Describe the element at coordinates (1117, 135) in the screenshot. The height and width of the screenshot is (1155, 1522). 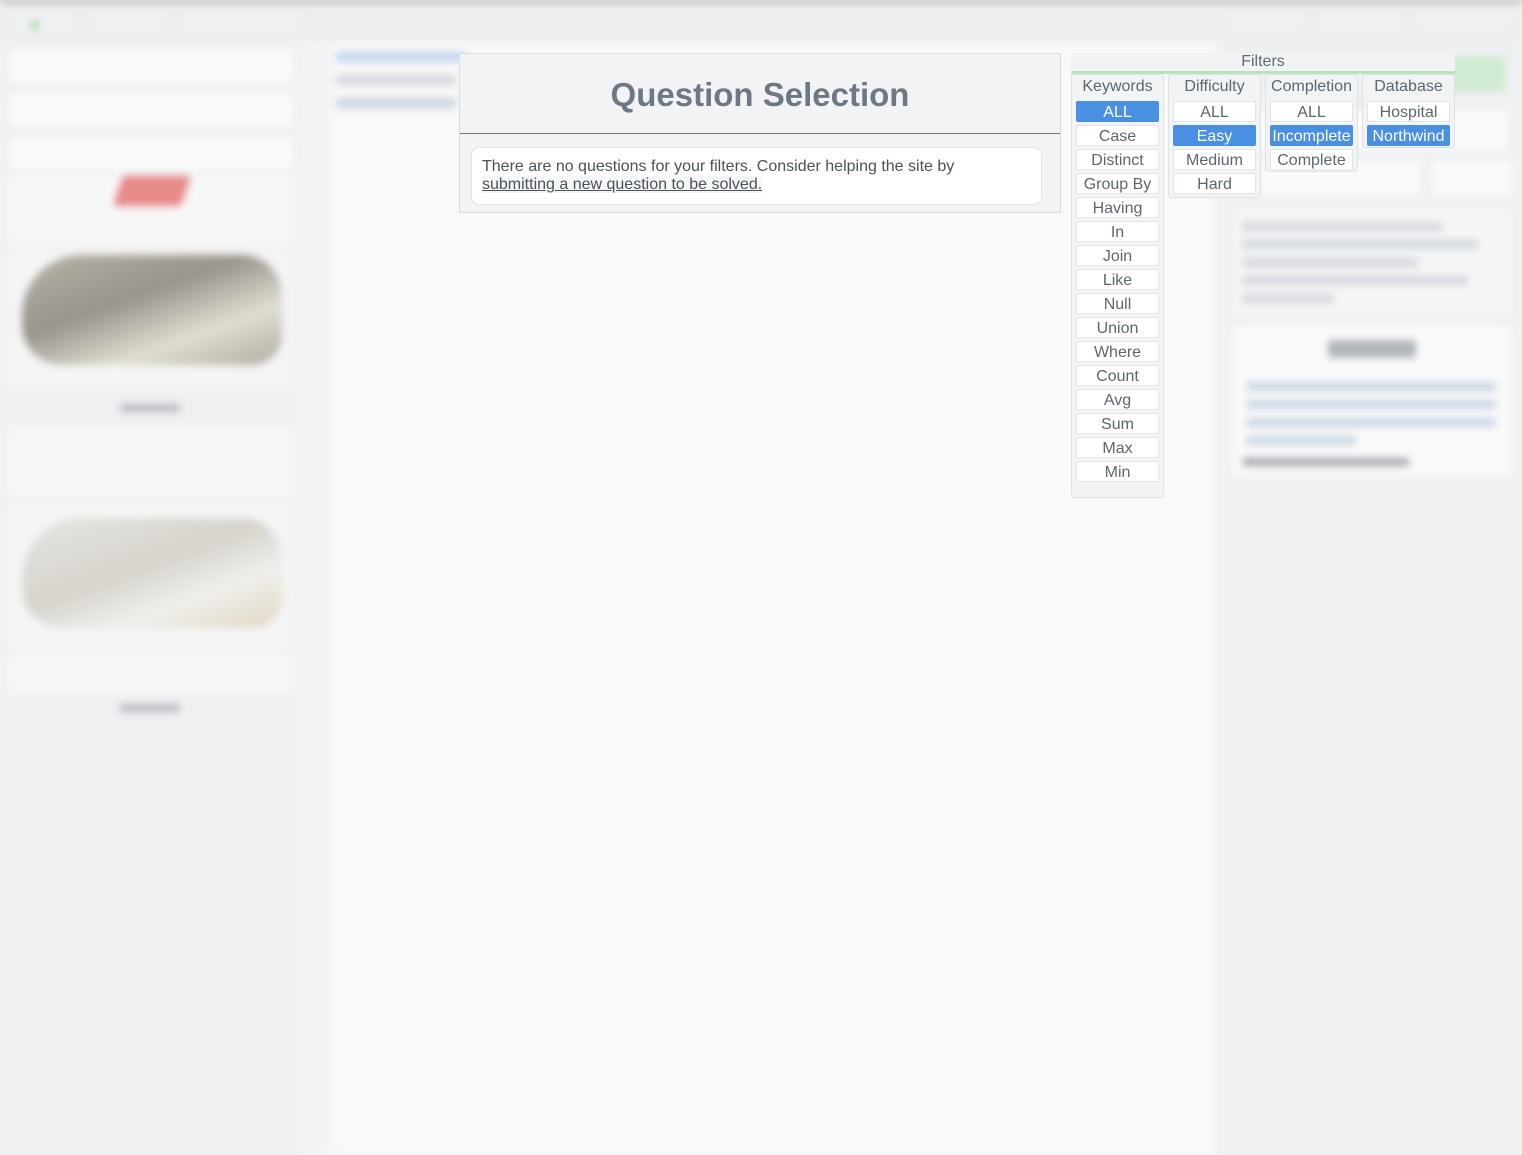
I see `keywords-option-case: Case` at that location.